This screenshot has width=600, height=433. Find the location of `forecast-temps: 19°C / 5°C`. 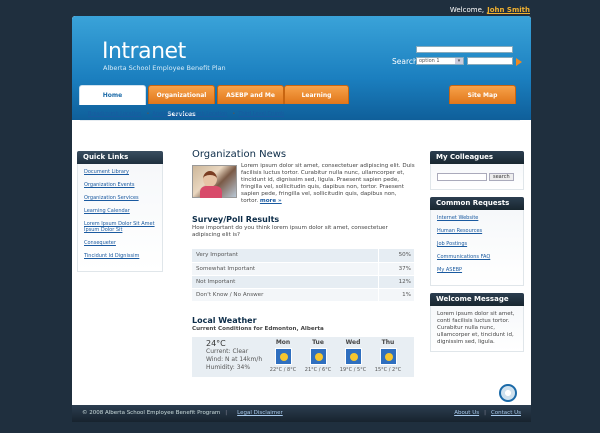

forecast-temps: 19°C / 5°C is located at coordinates (353, 369).